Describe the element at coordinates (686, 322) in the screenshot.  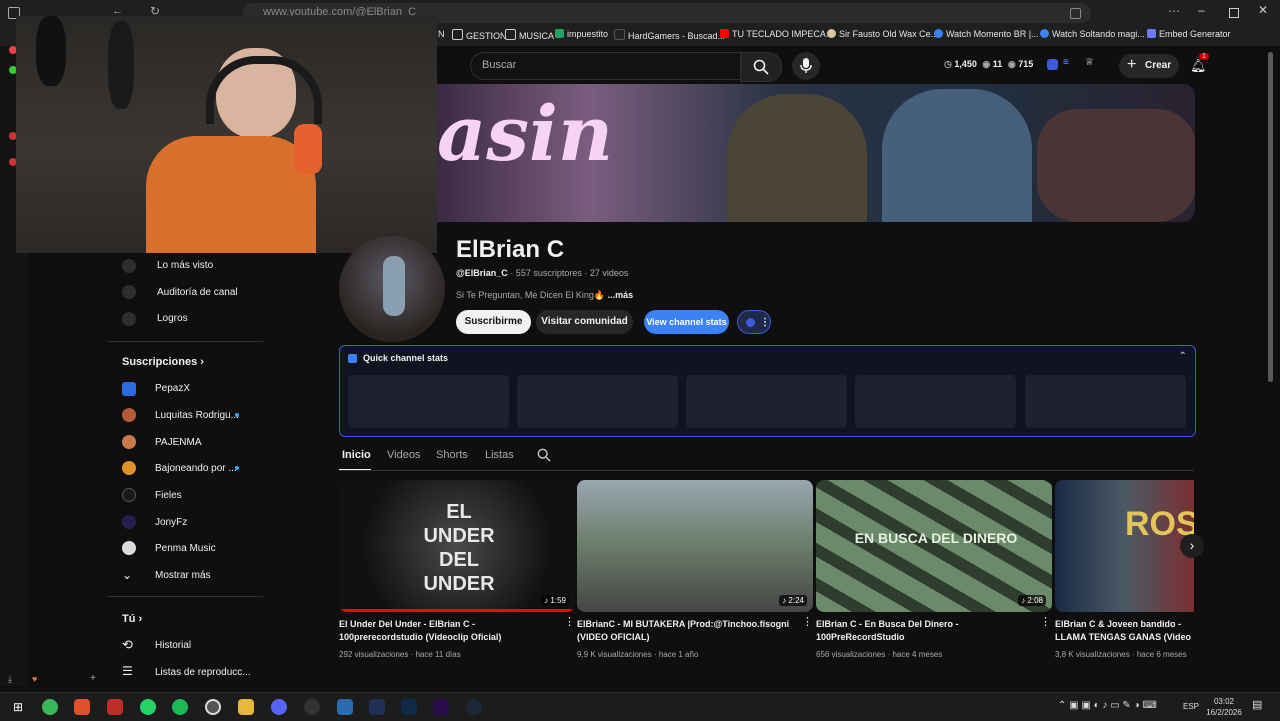
I see `view-channel-stats-button: View channel stats` at that location.